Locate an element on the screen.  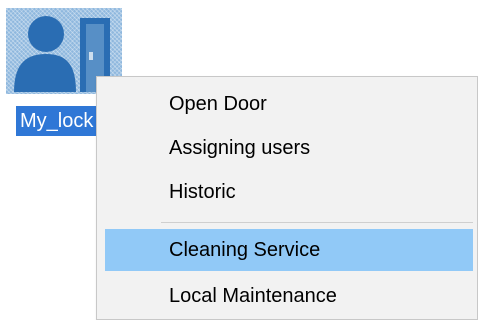
menu-item-assigning-users: Assigning users is located at coordinates (289, 148).